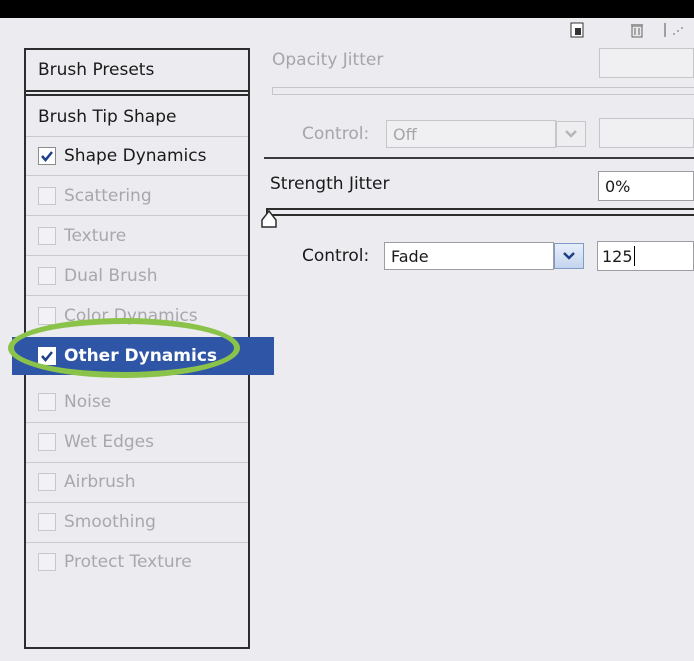 This screenshot has width=694, height=661. I want to click on option-label: Wet Edges, so click(109, 442).